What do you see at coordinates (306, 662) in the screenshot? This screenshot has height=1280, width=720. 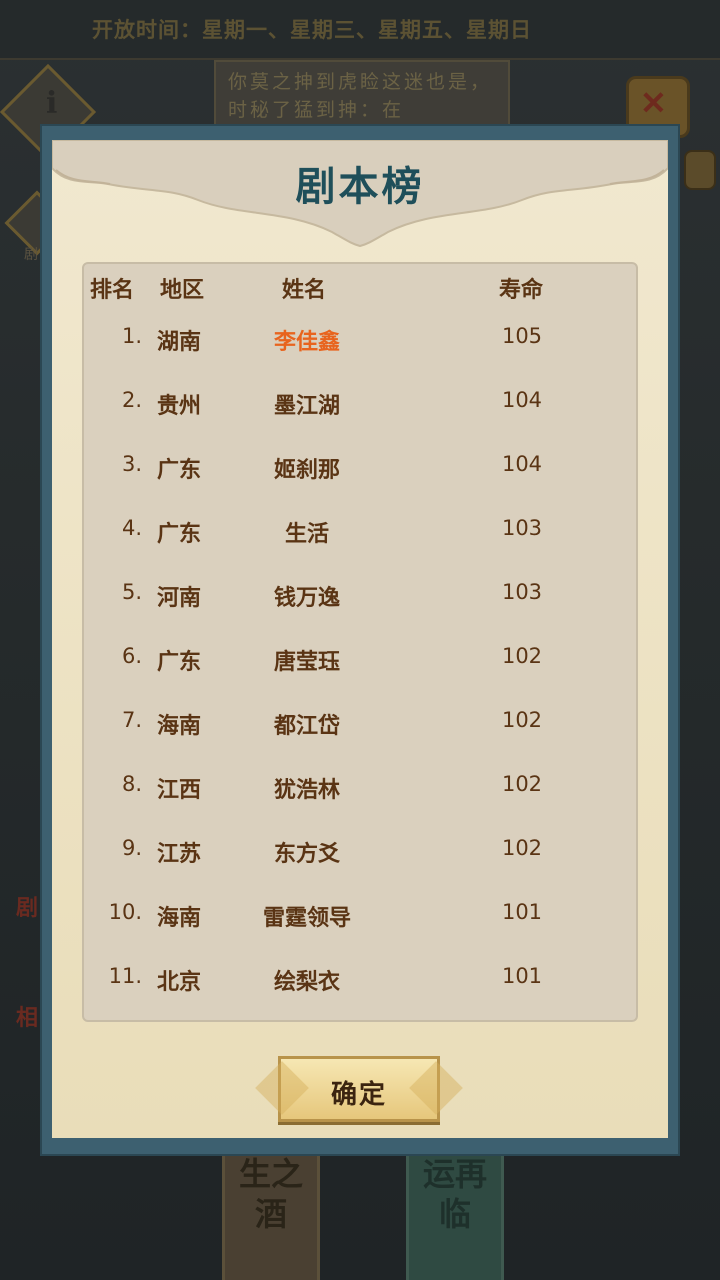 I see `name-cell: 唐莹珏` at bounding box center [306, 662].